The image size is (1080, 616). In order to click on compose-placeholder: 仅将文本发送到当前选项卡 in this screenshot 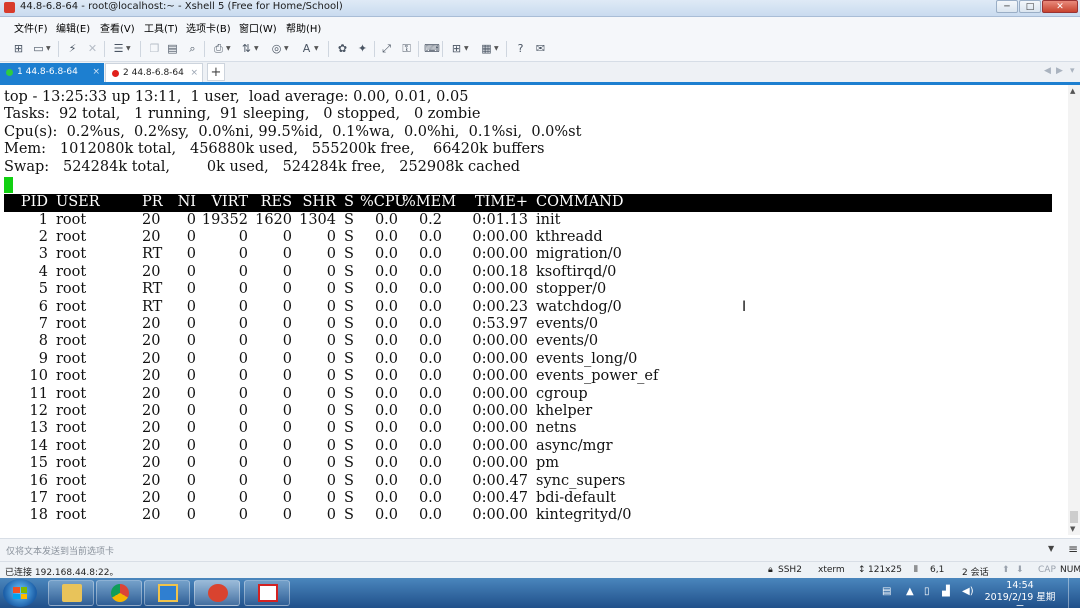, I will do `click(60, 552)`.